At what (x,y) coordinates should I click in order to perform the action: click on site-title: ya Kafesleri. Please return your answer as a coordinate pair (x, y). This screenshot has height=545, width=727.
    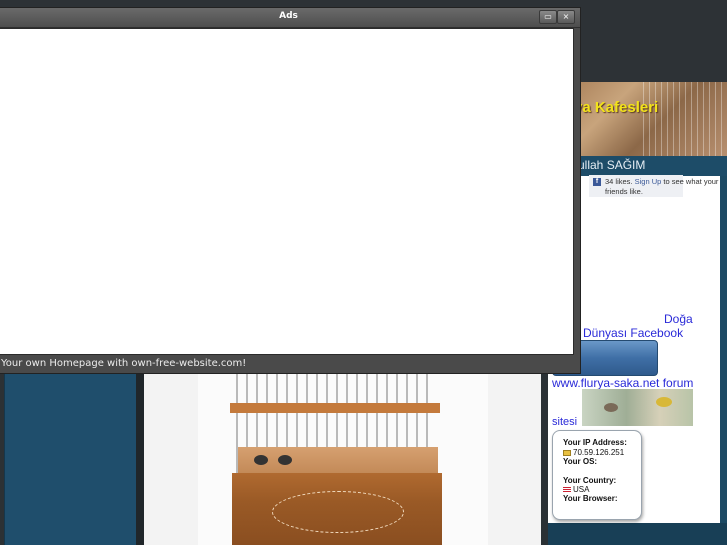
    Looking at the image, I should click on (616, 107).